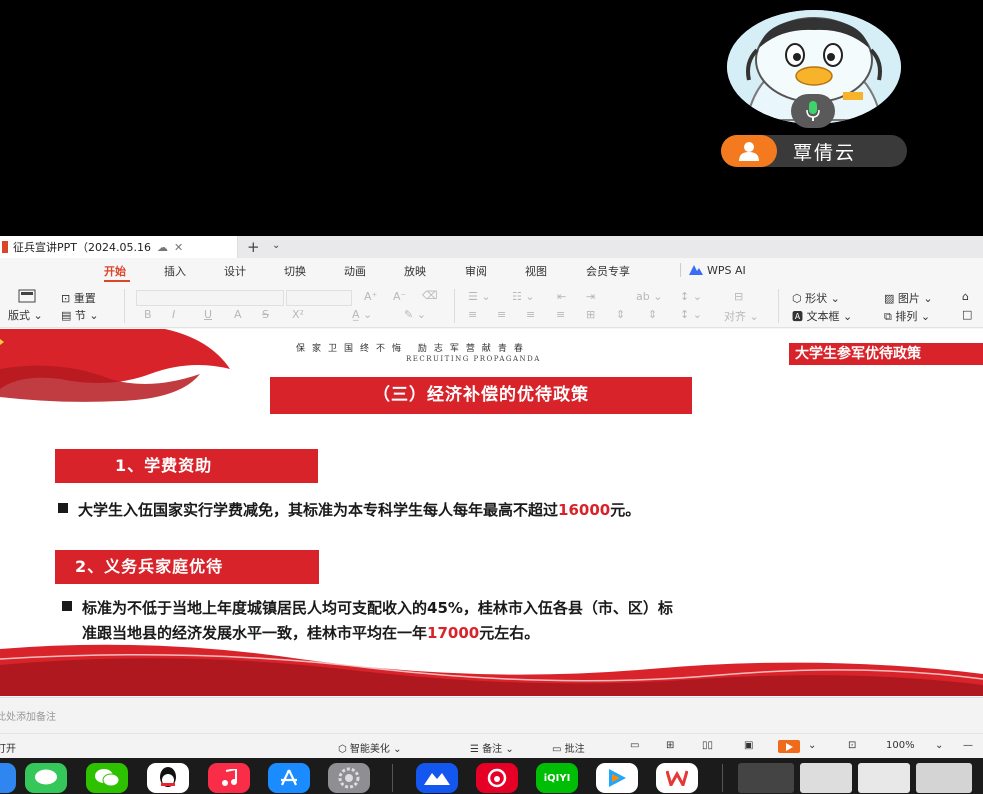  Describe the element at coordinates (608, 271) in the screenshot. I see `tab-member: 会员专享` at that location.